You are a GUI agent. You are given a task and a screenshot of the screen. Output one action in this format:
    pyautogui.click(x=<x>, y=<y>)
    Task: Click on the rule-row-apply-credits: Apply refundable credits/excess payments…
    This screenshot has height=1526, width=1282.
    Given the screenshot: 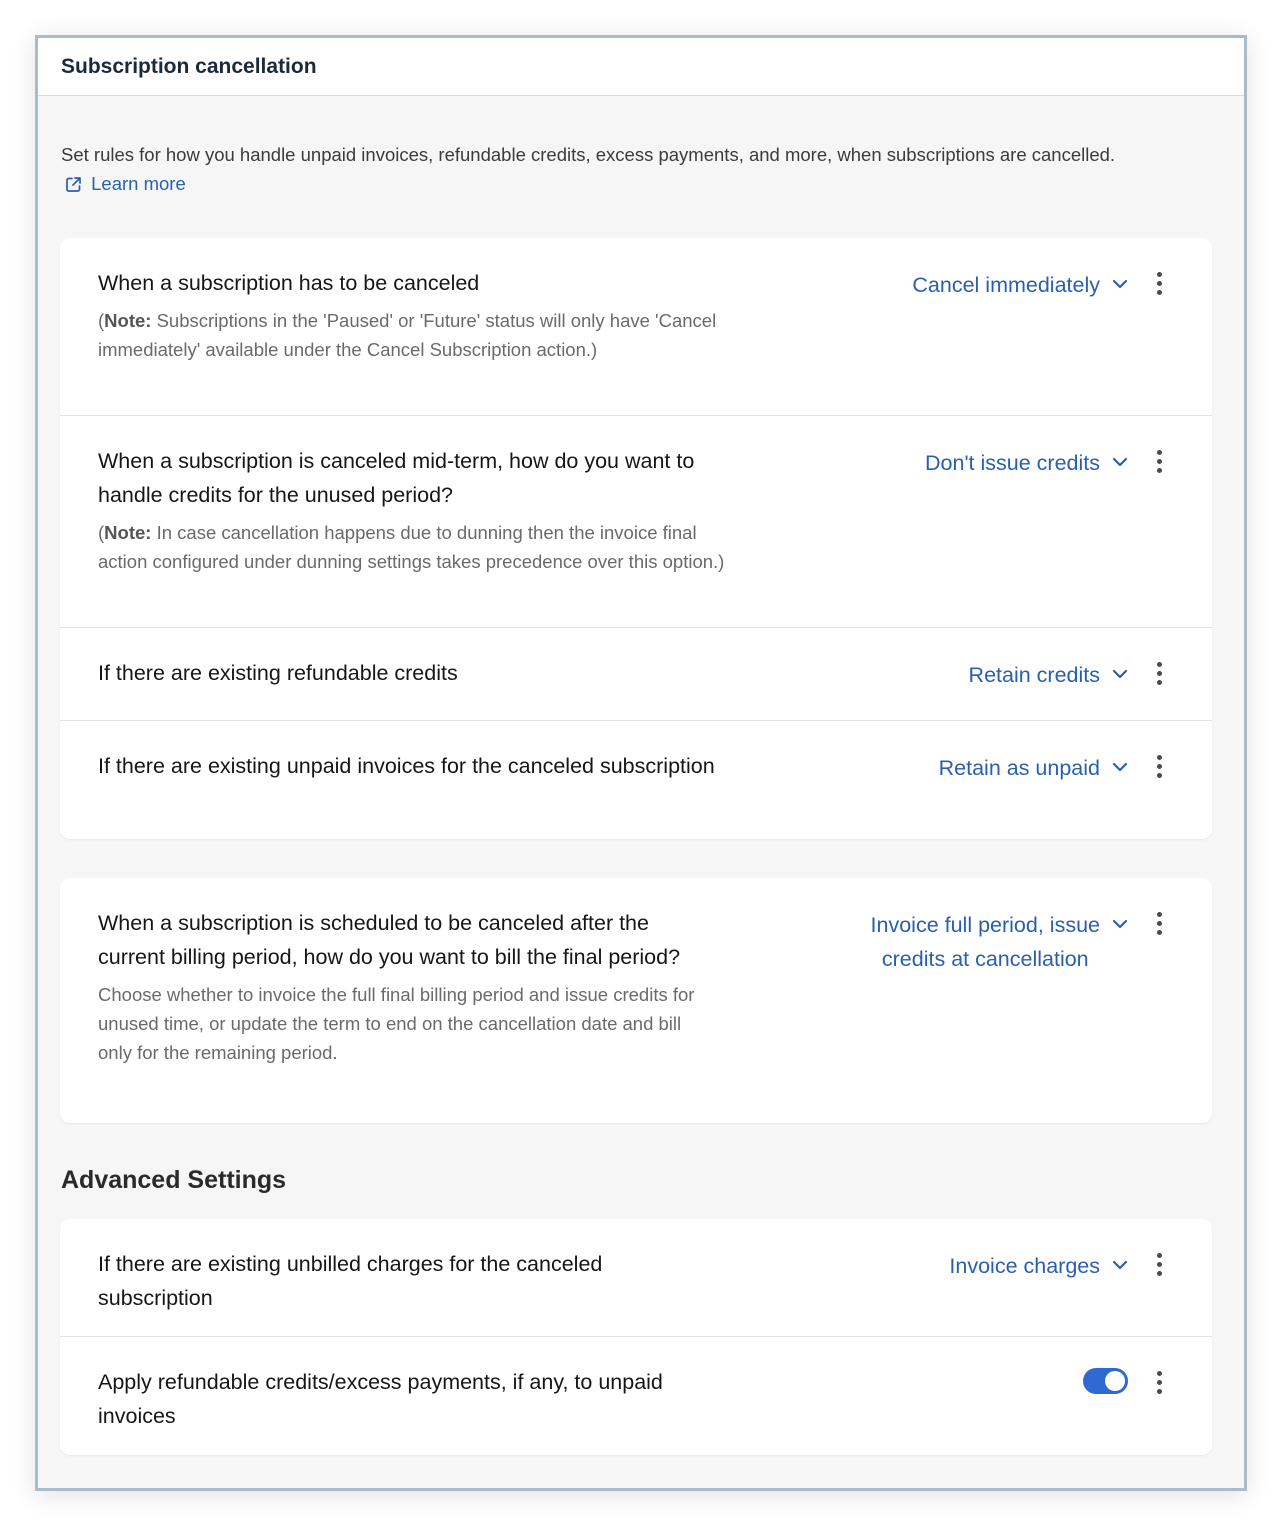 What is the action you would take?
    pyautogui.click(x=636, y=1396)
    